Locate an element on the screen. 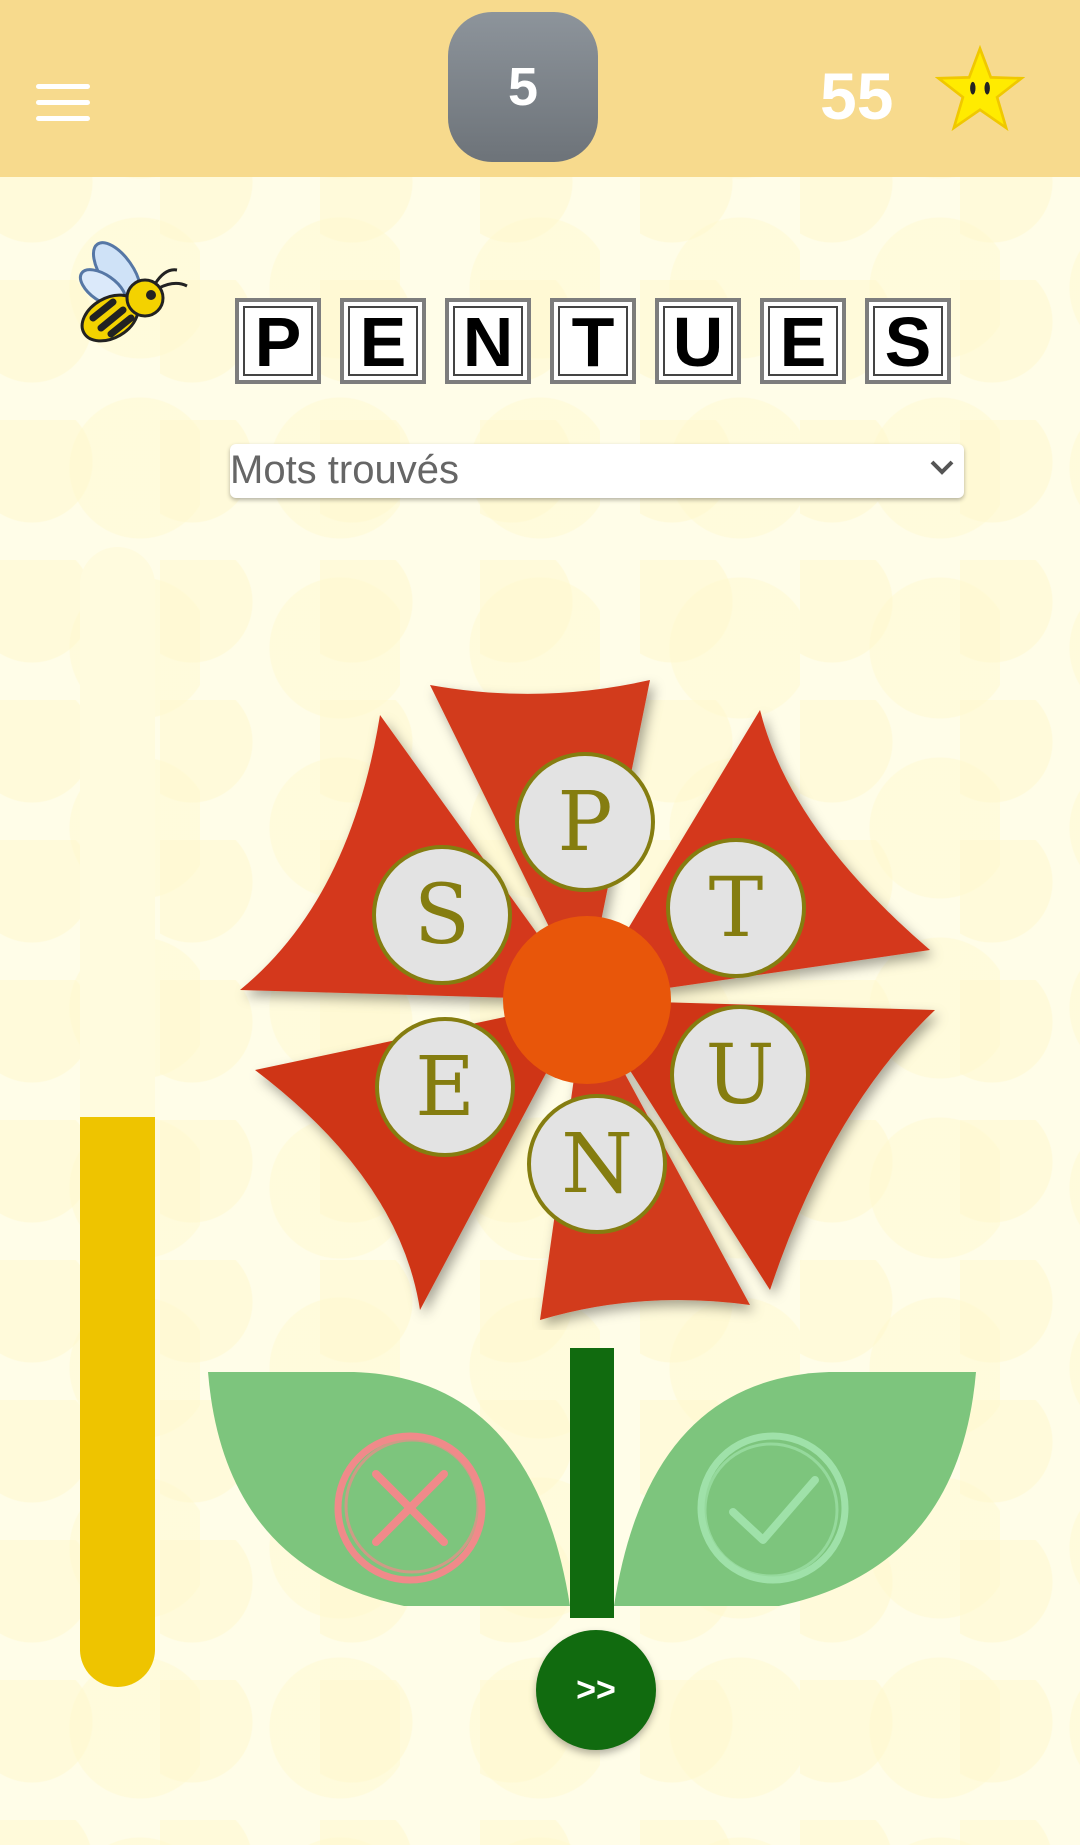 This screenshot has width=1080, height=1845. svg-text: P is located at coordinates (584, 822).